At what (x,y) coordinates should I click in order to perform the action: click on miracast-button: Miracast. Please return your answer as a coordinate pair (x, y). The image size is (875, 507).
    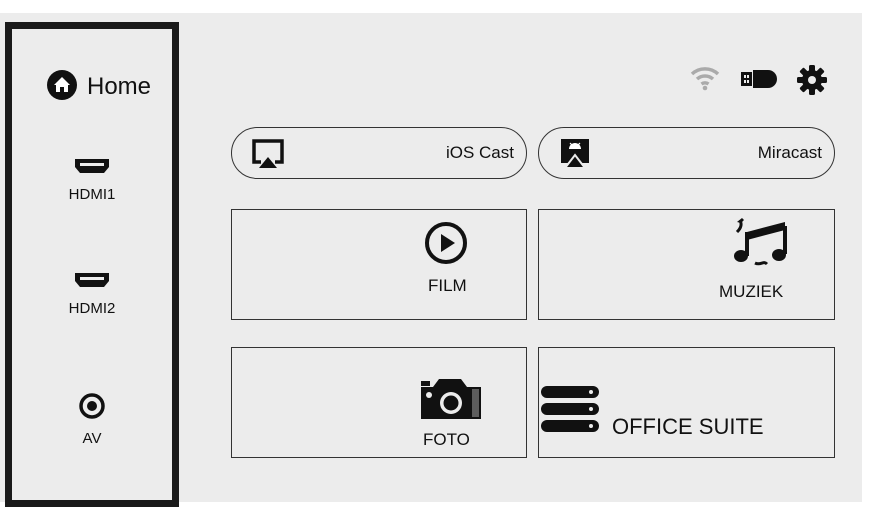
    Looking at the image, I should click on (686, 153).